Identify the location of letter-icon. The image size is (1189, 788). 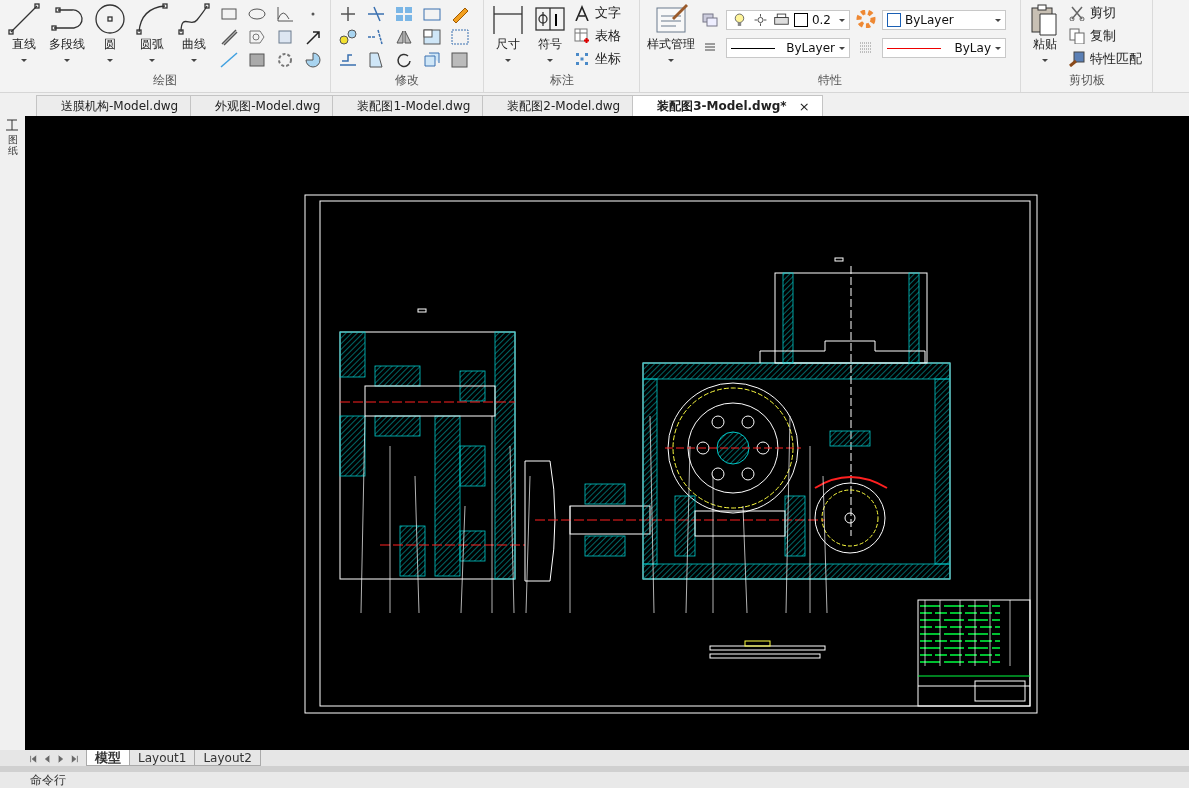
(582, 13).